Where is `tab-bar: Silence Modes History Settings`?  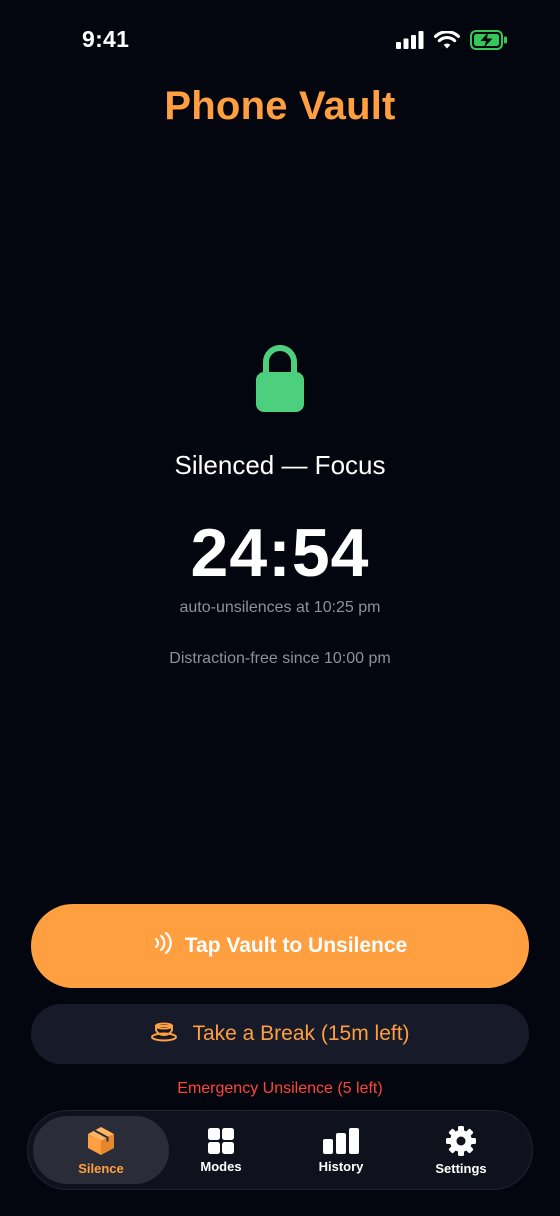
tab-bar: Silence Modes History Settings is located at coordinates (280, 1150).